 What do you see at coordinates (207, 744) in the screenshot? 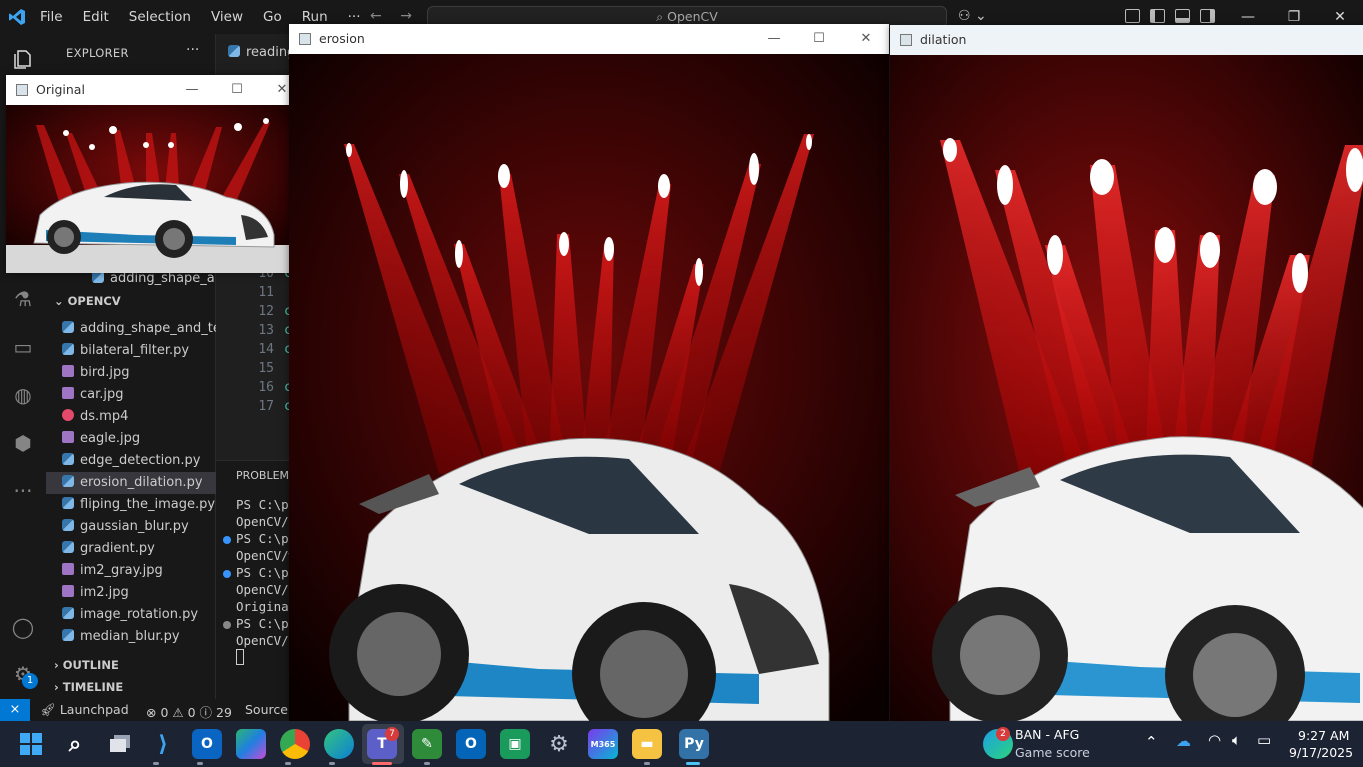
I see `outlook-icon: O` at bounding box center [207, 744].